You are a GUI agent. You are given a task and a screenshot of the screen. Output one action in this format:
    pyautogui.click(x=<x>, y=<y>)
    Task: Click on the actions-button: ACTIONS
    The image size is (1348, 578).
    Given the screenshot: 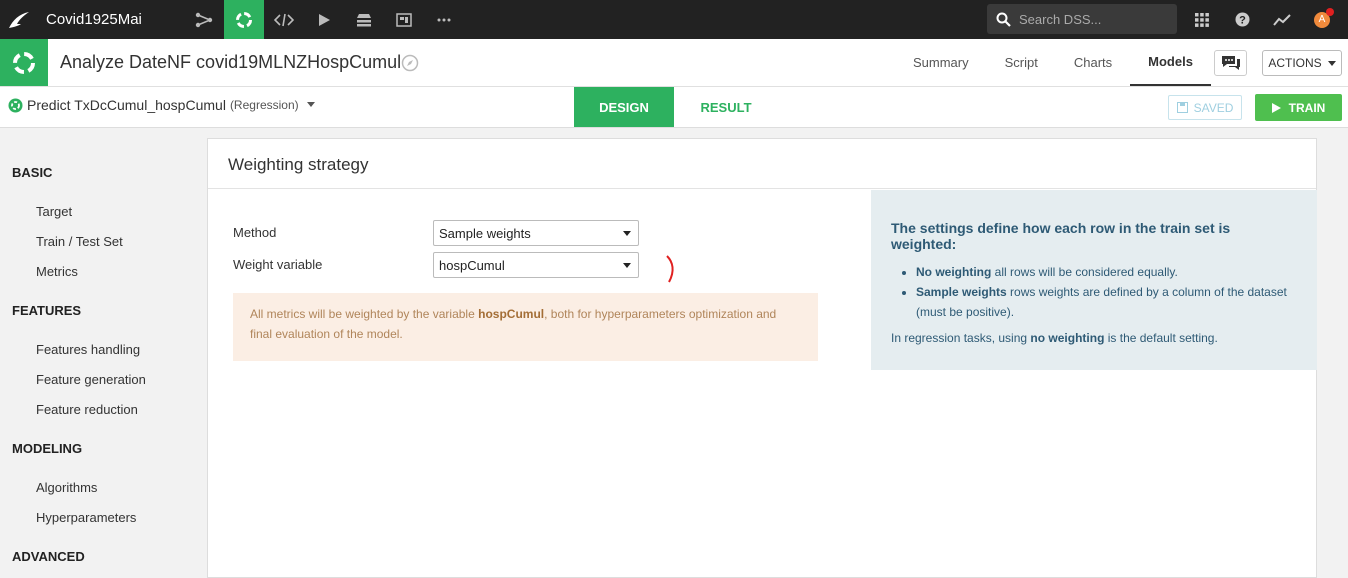 What is the action you would take?
    pyautogui.click(x=1302, y=63)
    